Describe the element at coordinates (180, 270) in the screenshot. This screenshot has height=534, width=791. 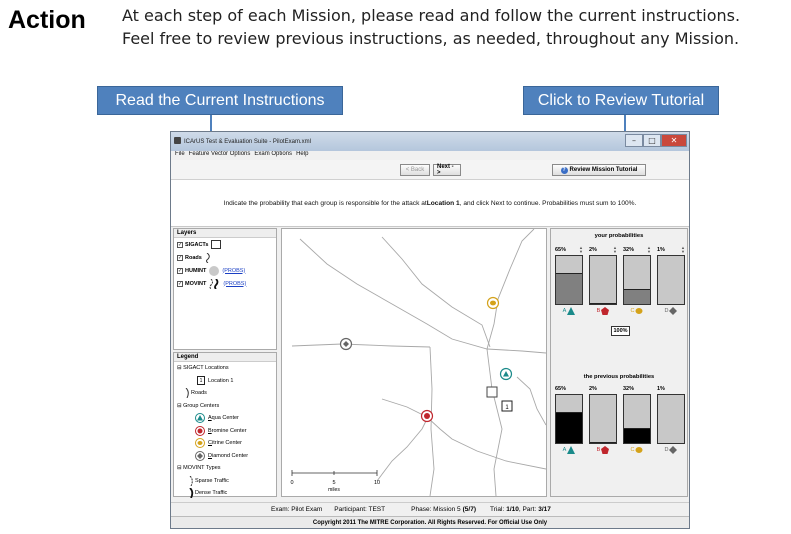
I see `checkbox-humint: ✓` at that location.